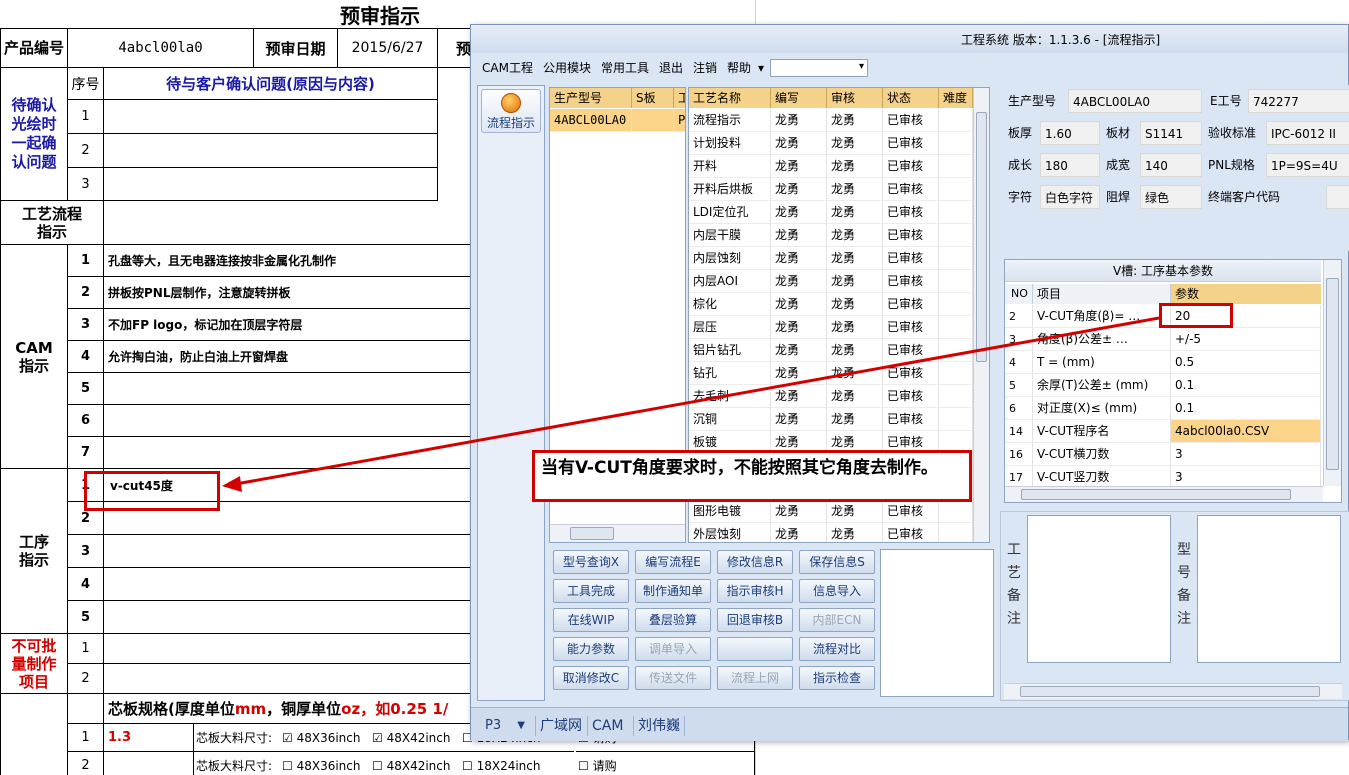 The width and height of the screenshot is (1349, 775). I want to click on action-button: 在线WIP, so click(591, 620).